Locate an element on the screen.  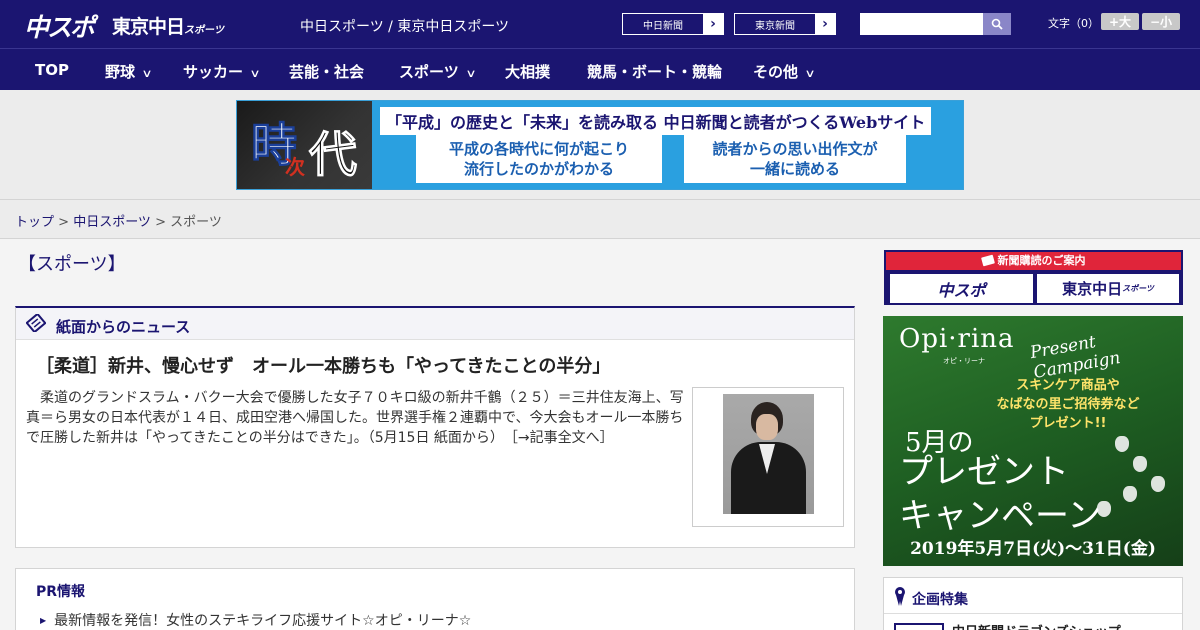
tokyo-shimbun-button: 東京新聞 › is located at coordinates (785, 24).